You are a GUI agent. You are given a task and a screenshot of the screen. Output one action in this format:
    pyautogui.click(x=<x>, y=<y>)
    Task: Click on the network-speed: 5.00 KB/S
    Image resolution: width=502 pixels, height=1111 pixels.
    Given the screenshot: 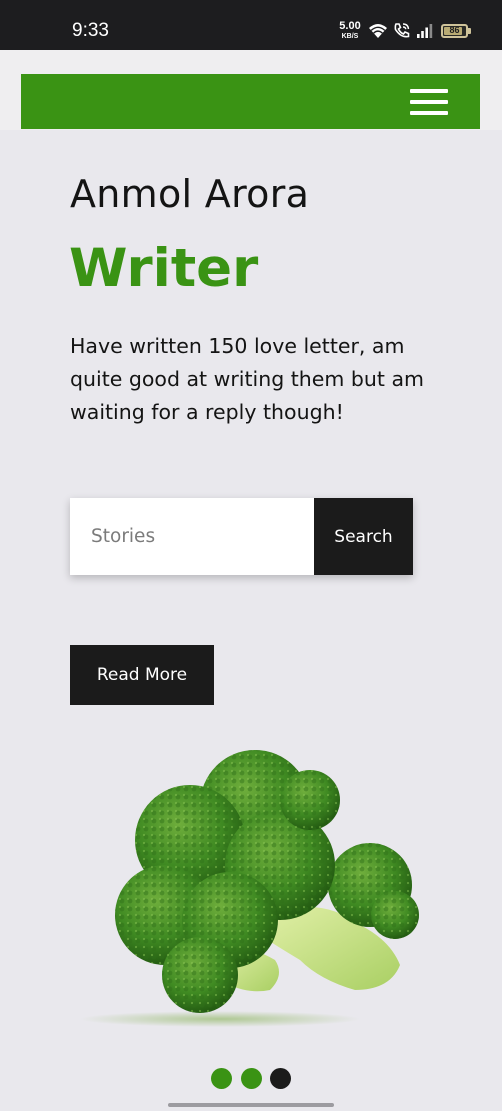 What is the action you would take?
    pyautogui.click(x=350, y=30)
    